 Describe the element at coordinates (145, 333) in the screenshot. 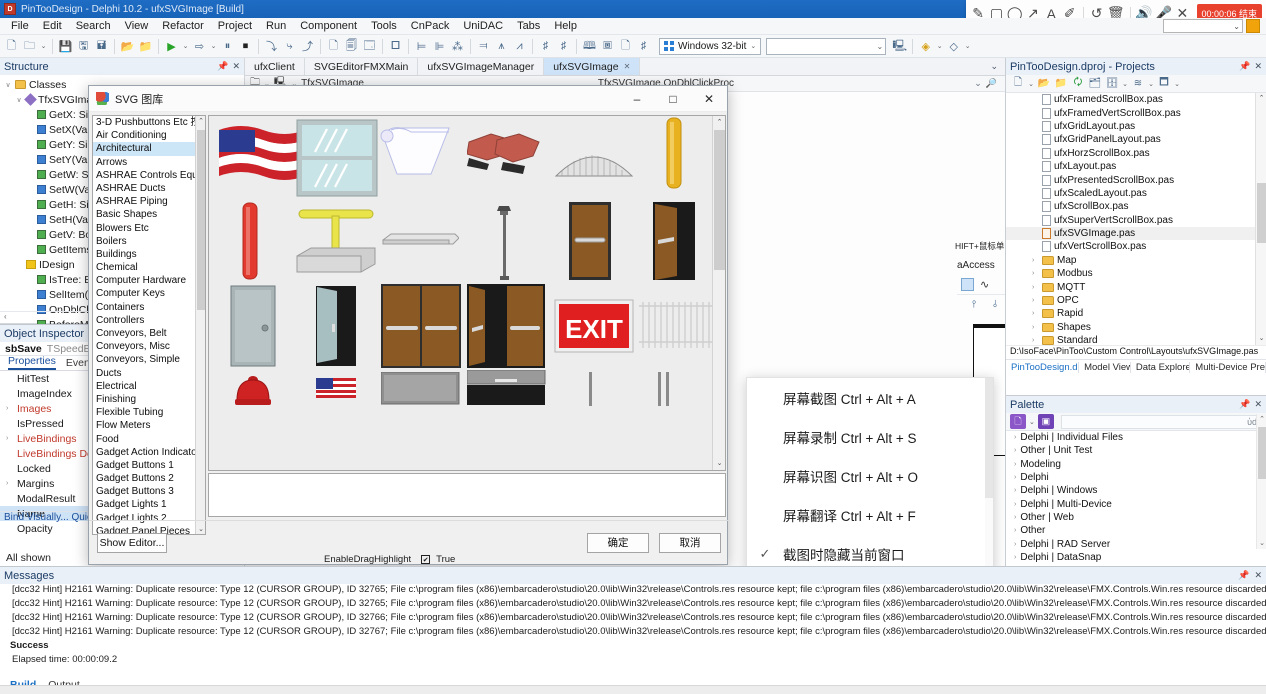

I see `svg-category-item: Conveyors, Belt` at that location.